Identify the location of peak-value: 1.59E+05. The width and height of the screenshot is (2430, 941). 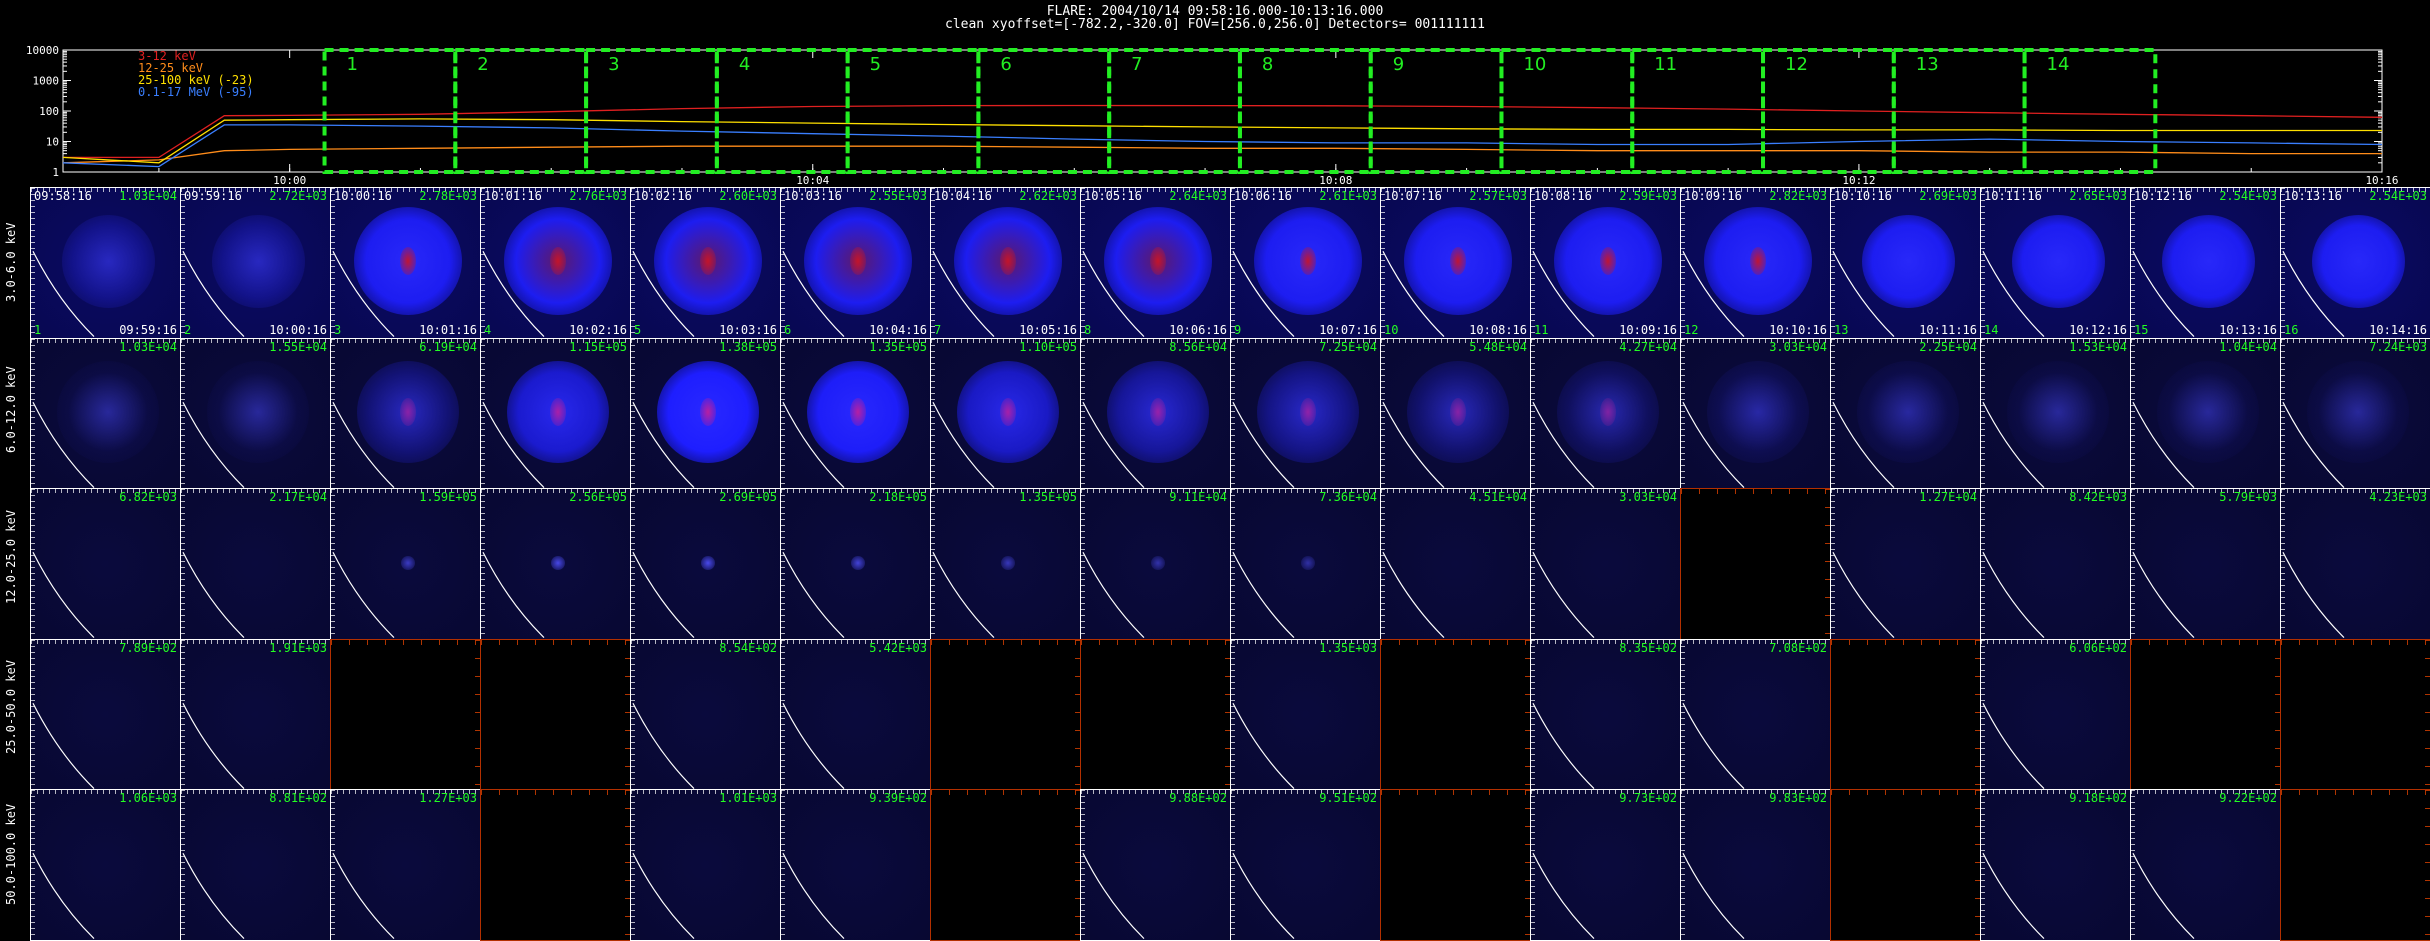
(448, 497).